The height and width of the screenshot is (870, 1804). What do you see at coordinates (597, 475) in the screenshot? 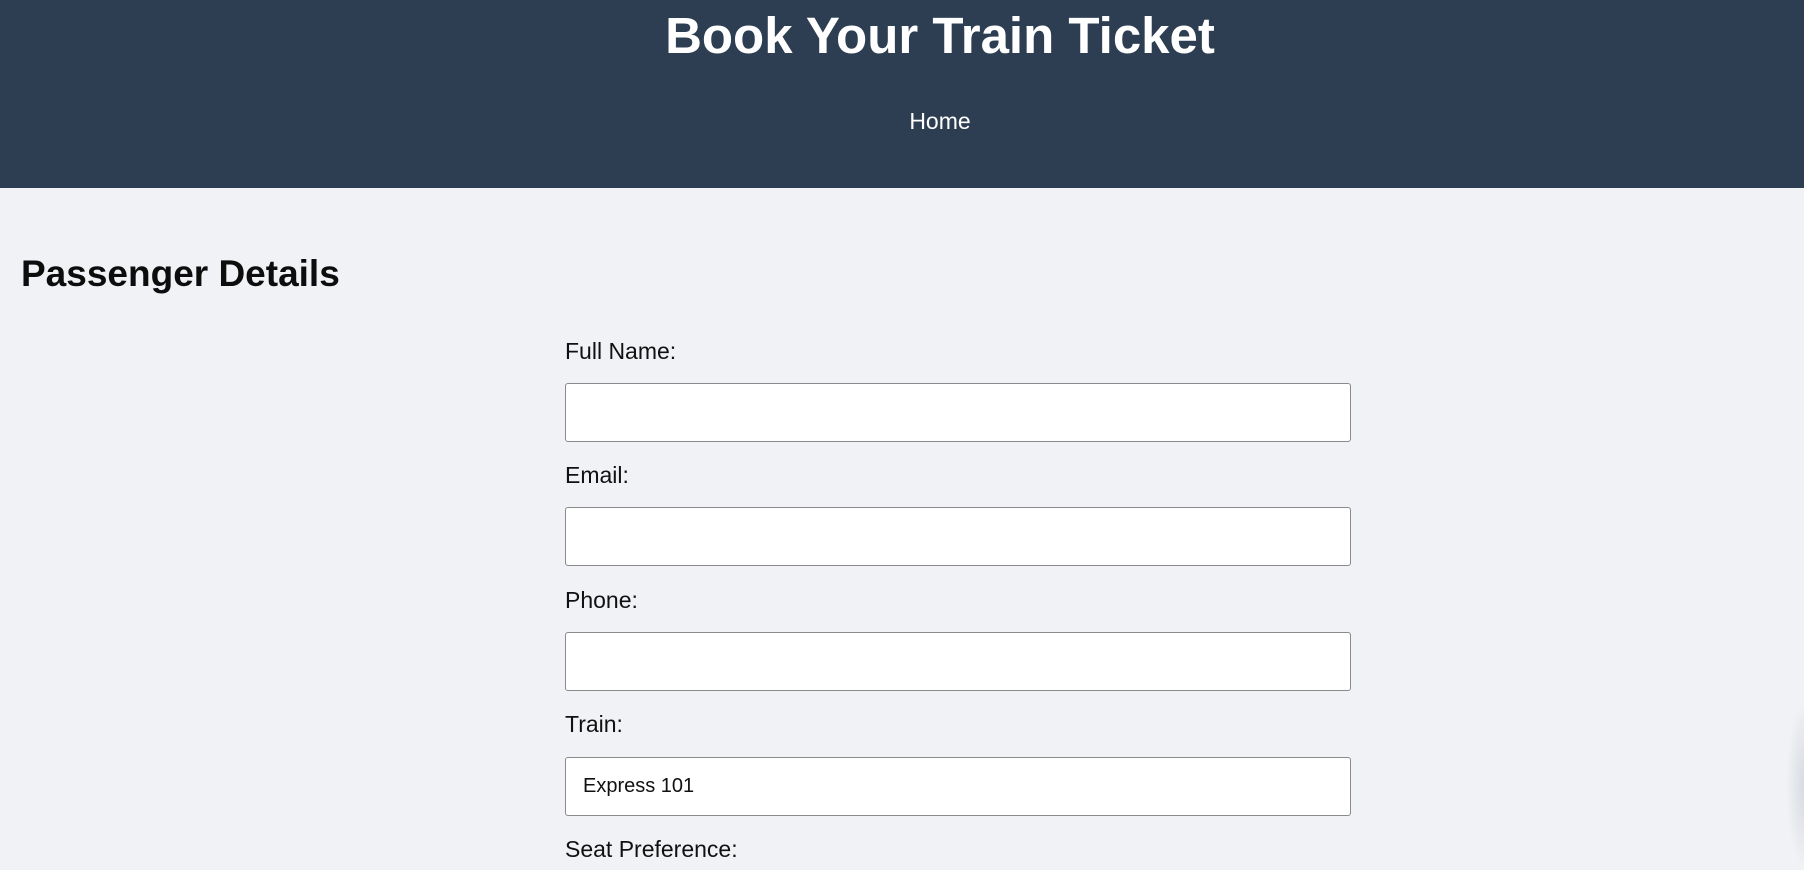
I see `email-label: Email:` at bounding box center [597, 475].